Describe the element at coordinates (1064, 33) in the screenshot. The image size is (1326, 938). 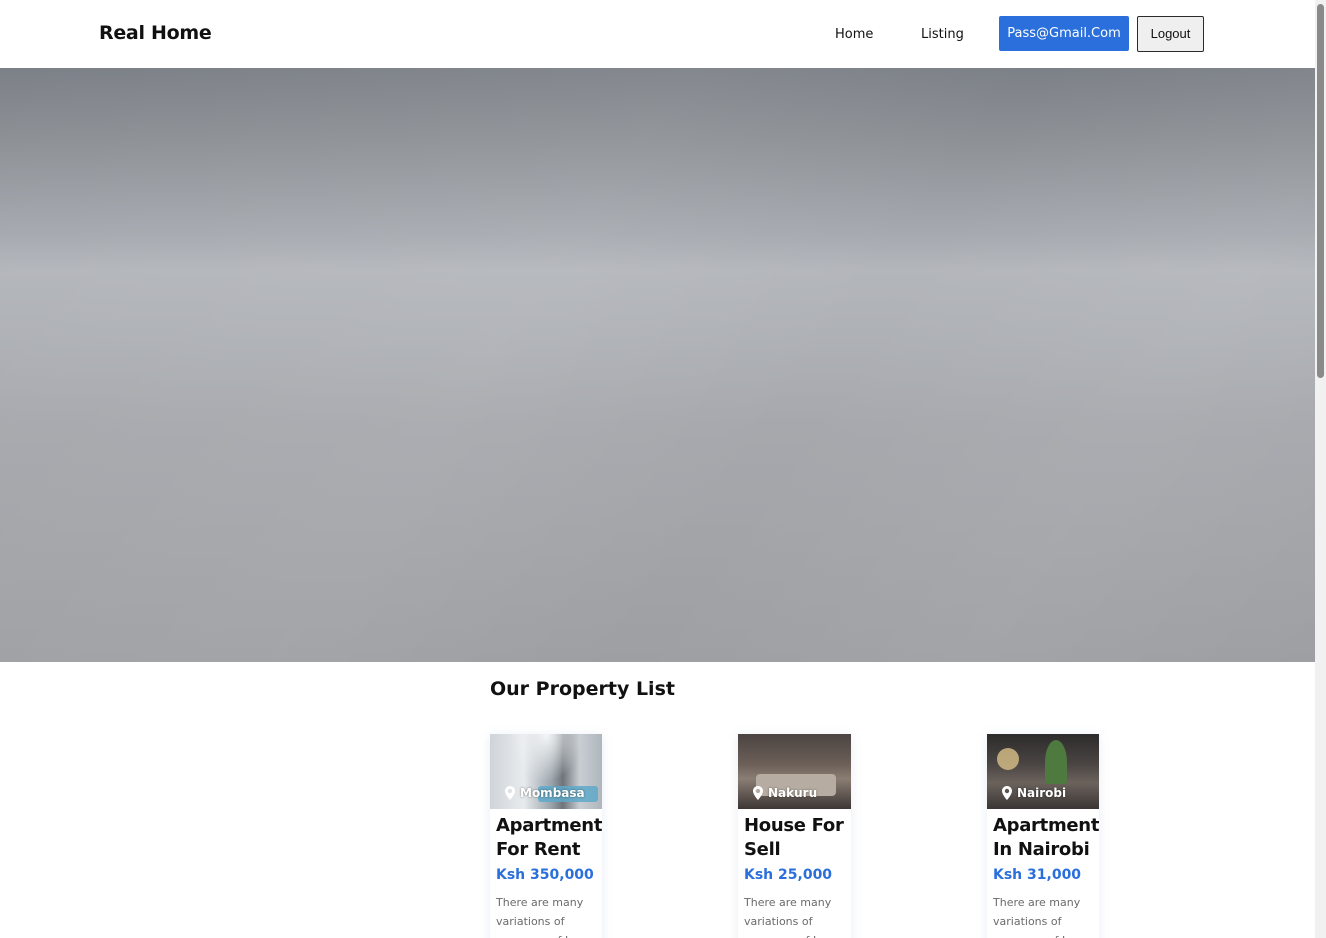
I see `user-email-button: Pass@Gmail.Com` at that location.